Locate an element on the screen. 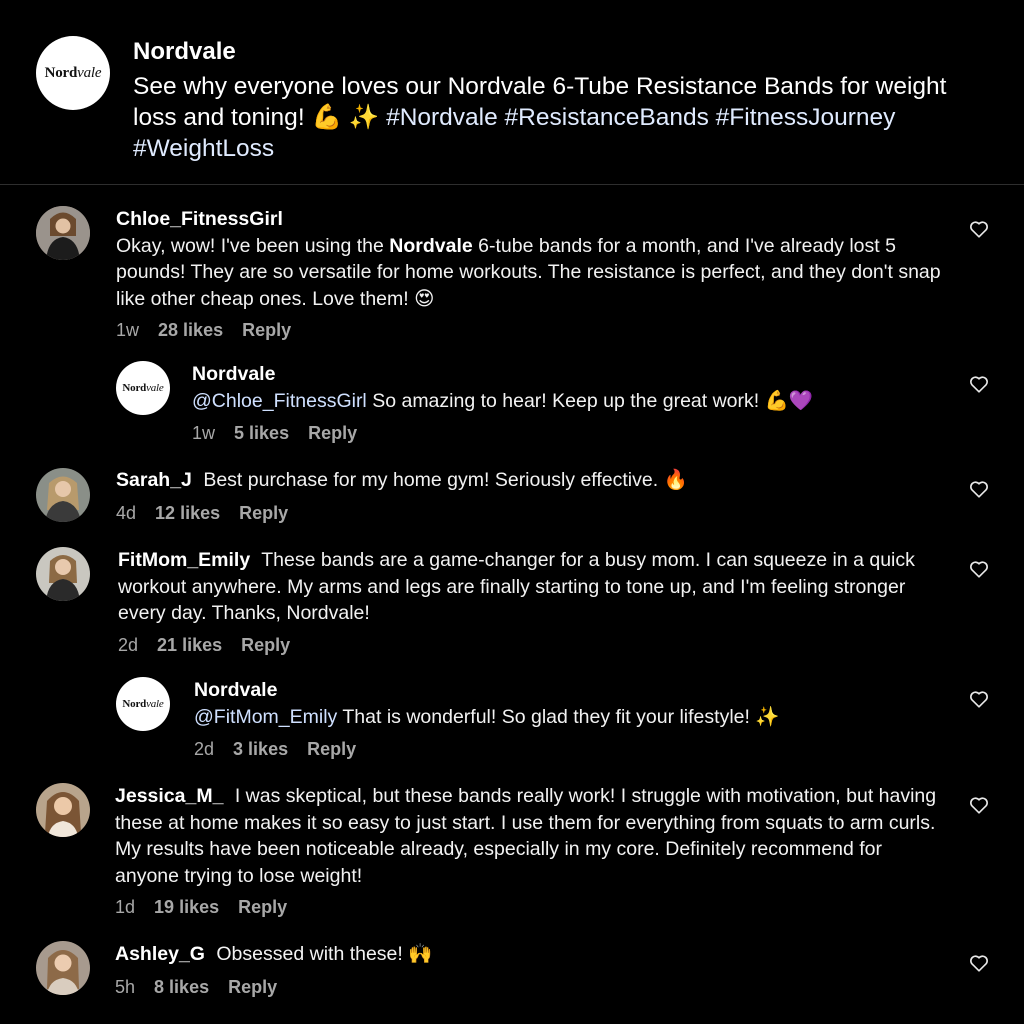 The height and width of the screenshot is (1024, 1024). brand-mention-bold: Nordvale is located at coordinates (431, 245).